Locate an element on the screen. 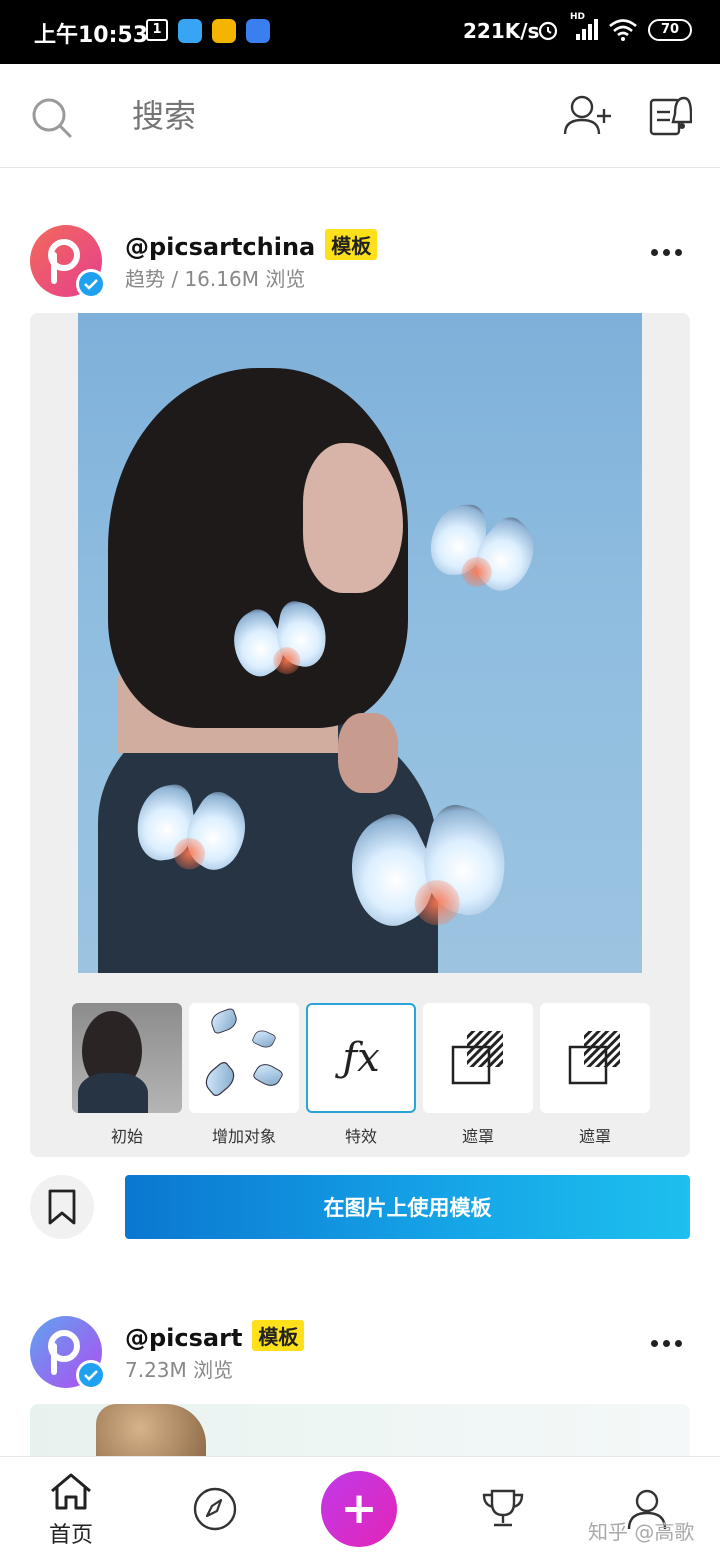 This screenshot has height=1560, width=720. trophy-icon is located at coordinates (503, 1508).